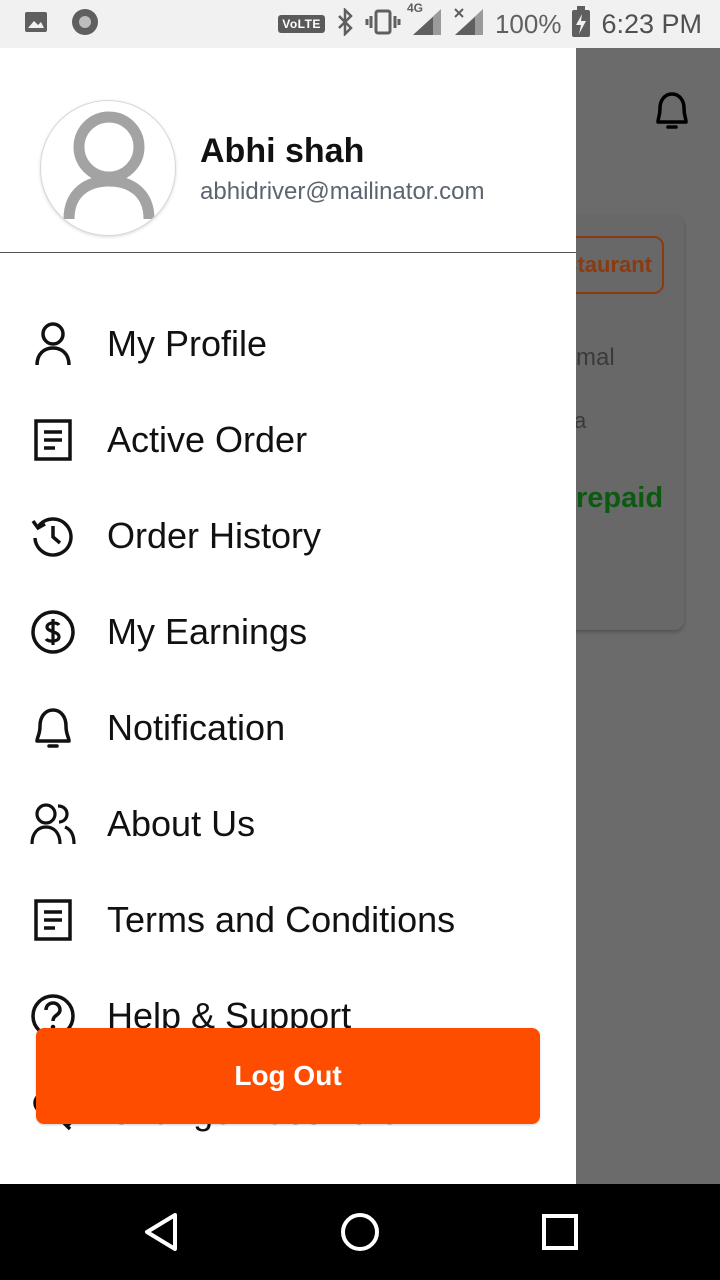 The image size is (720, 1280). I want to click on menu-item-label: My Earnings, so click(207, 631).